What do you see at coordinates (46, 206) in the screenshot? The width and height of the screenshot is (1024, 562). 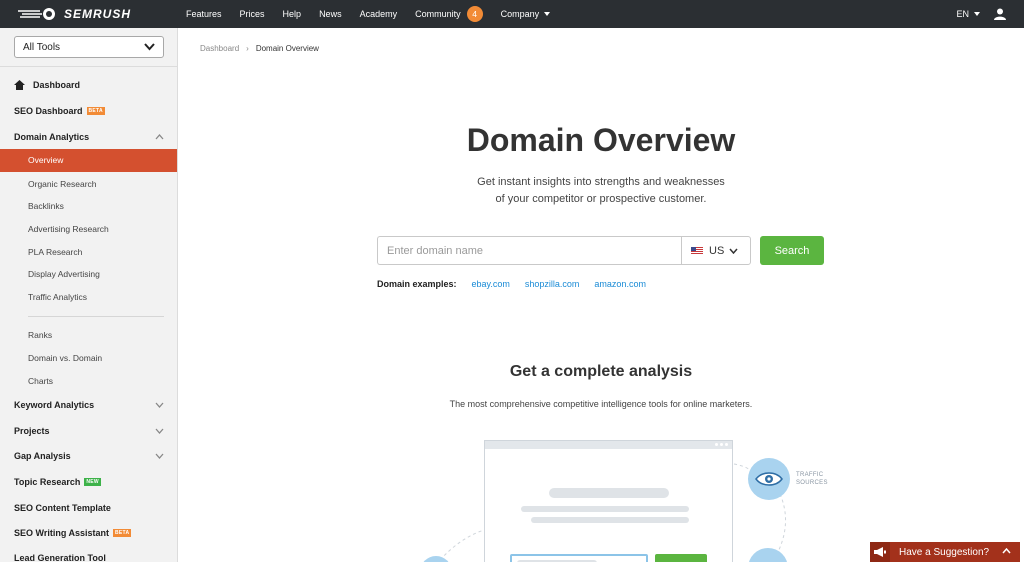 I see `sidebar-item-backlinks: Backlinks` at bounding box center [46, 206].